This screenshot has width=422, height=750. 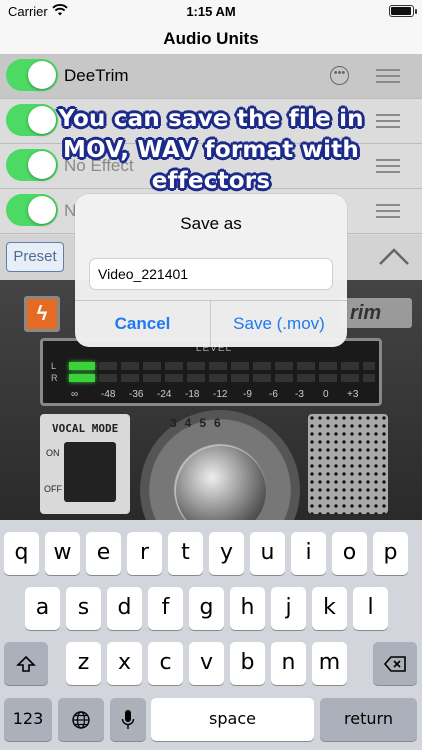 What do you see at coordinates (90, 472) in the screenshot?
I see `vocal-mode-switch` at bounding box center [90, 472].